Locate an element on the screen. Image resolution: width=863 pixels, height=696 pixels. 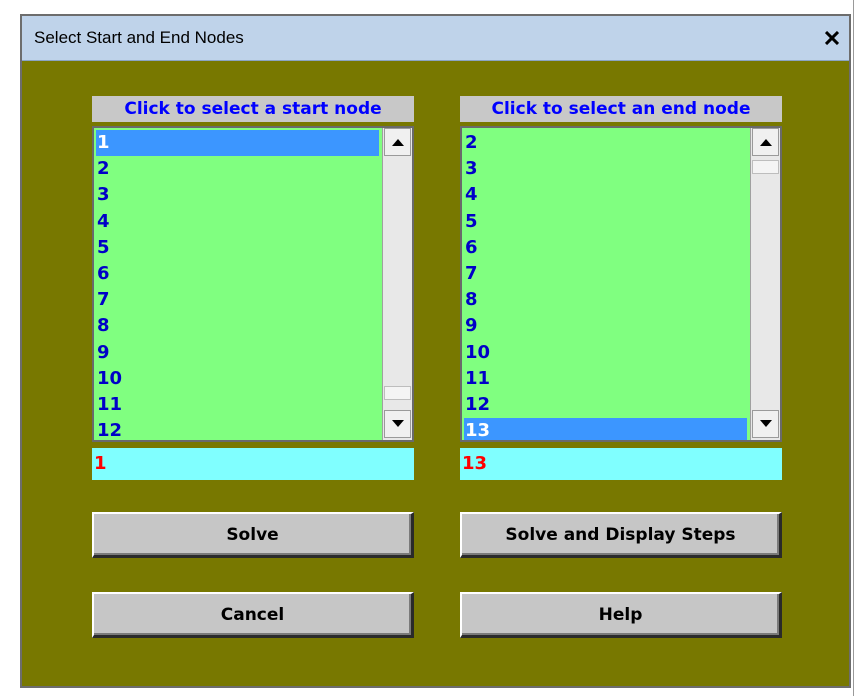
start-scroll-down-button is located at coordinates (397, 424).